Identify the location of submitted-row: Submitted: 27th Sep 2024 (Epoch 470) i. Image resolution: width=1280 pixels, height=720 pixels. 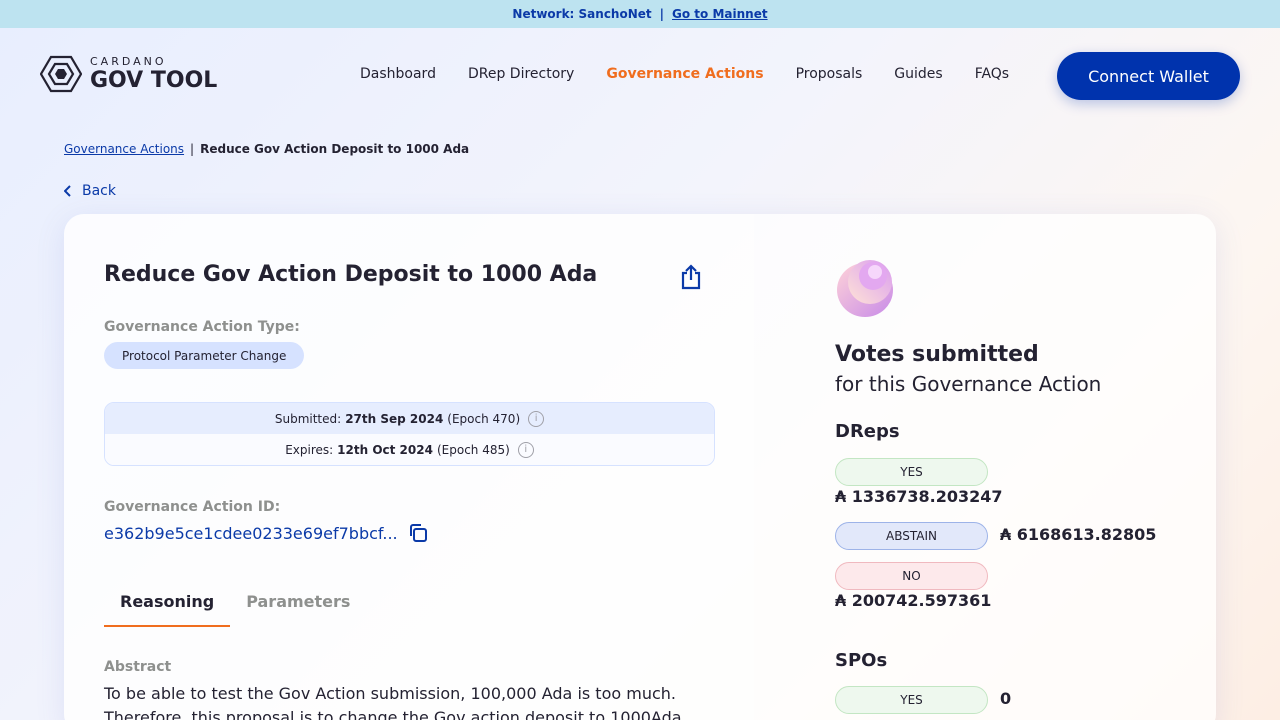
(409, 418).